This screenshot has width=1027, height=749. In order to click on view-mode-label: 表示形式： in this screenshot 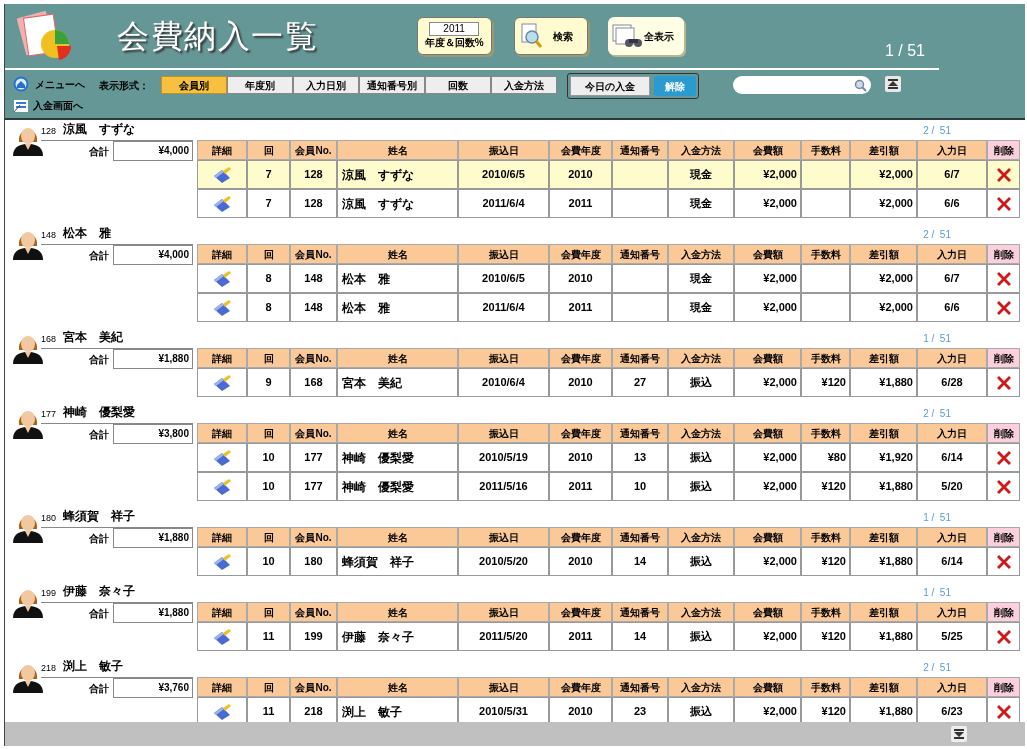, I will do `click(124, 86)`.